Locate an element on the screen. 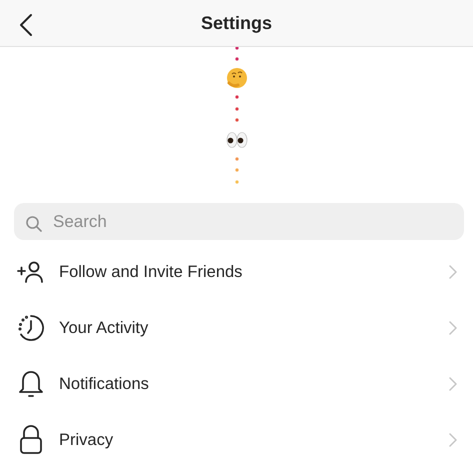 The height and width of the screenshot is (468, 473). screen-title: Settings is located at coordinates (236, 23).